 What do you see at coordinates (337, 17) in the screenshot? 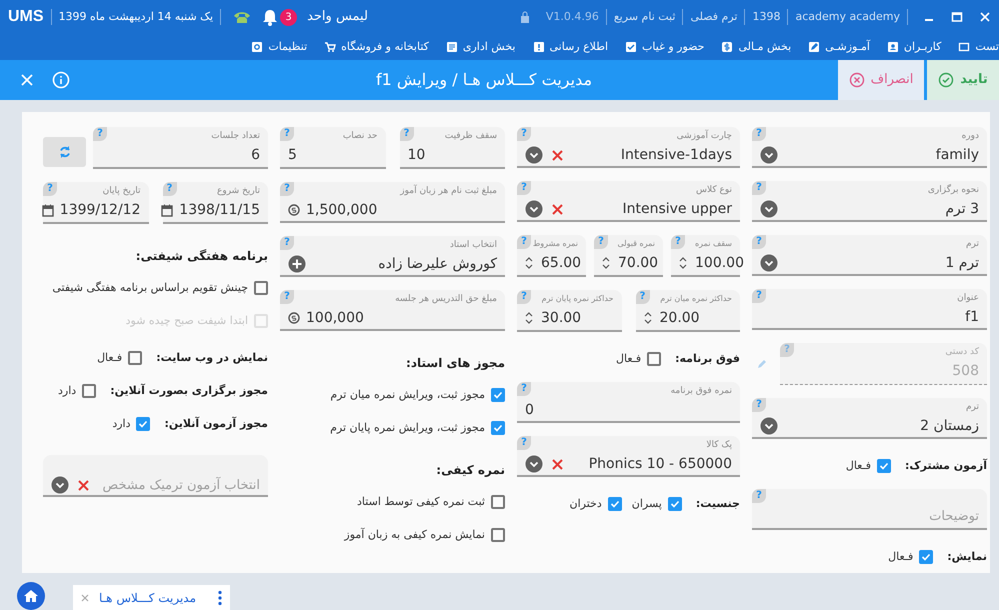
I see `branch-name: لیمس واحد` at bounding box center [337, 17].